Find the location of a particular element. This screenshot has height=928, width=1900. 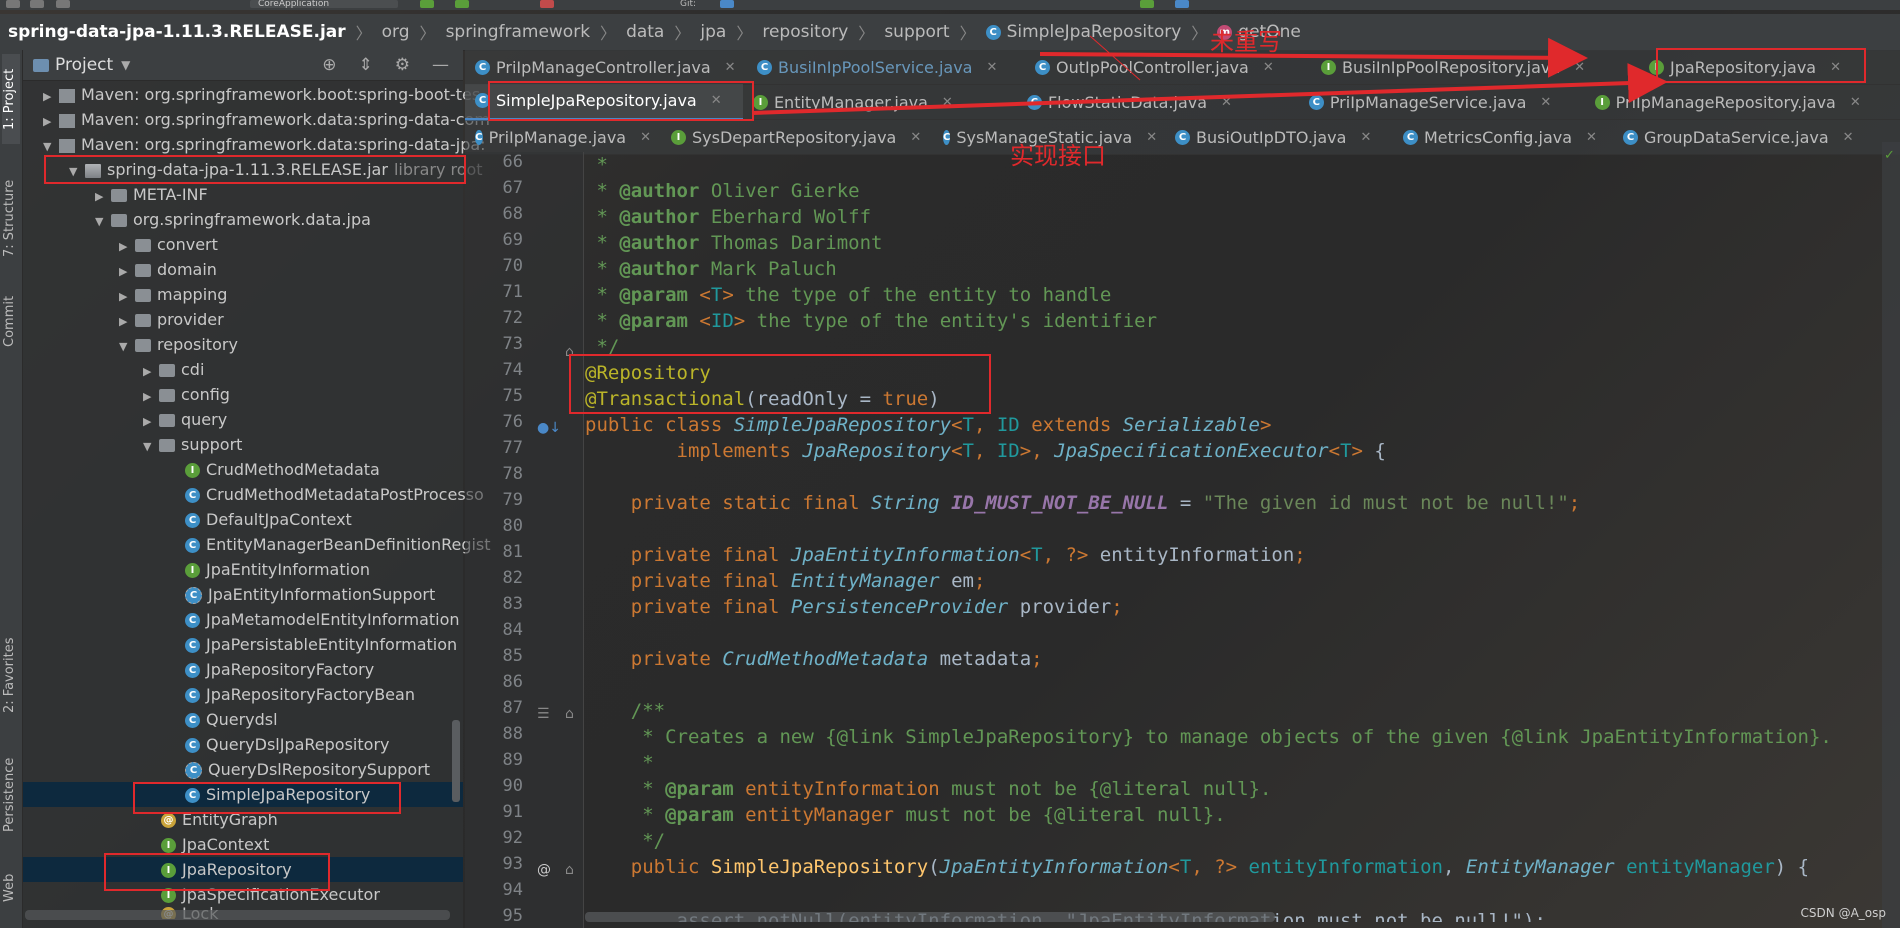

annotation-arrows is located at coordinates (1209, 75).